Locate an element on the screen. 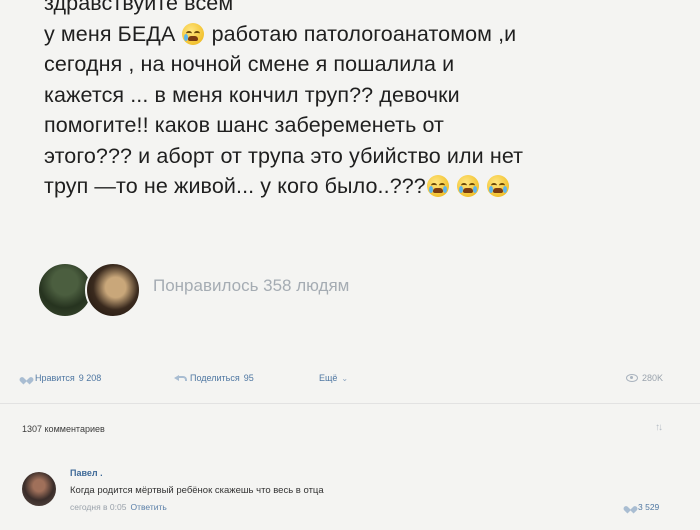  share-count: 95 is located at coordinates (248, 378).